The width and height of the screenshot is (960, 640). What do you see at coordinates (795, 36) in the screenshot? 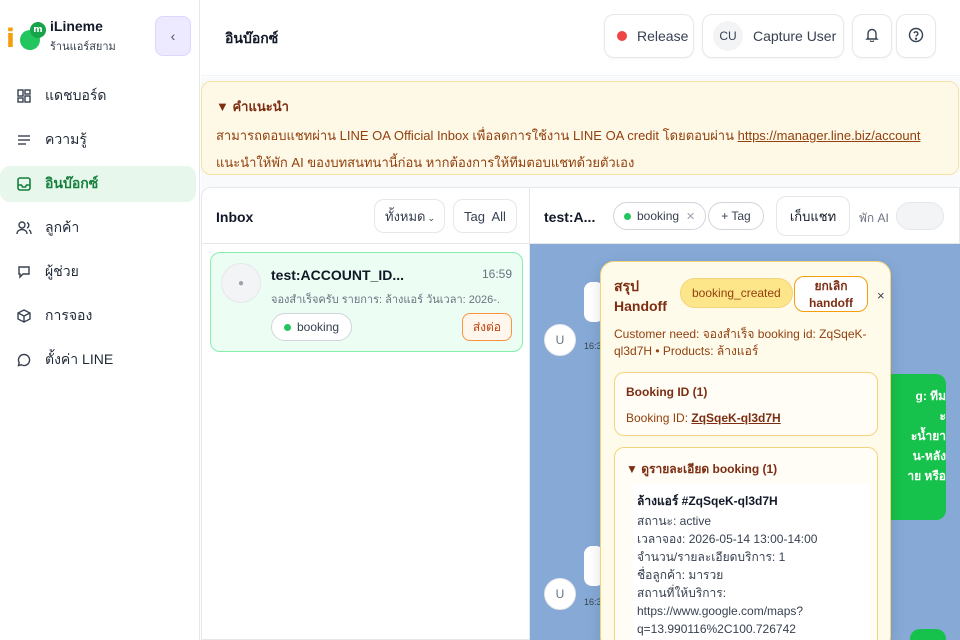
I see `user-name: Capture User` at bounding box center [795, 36].